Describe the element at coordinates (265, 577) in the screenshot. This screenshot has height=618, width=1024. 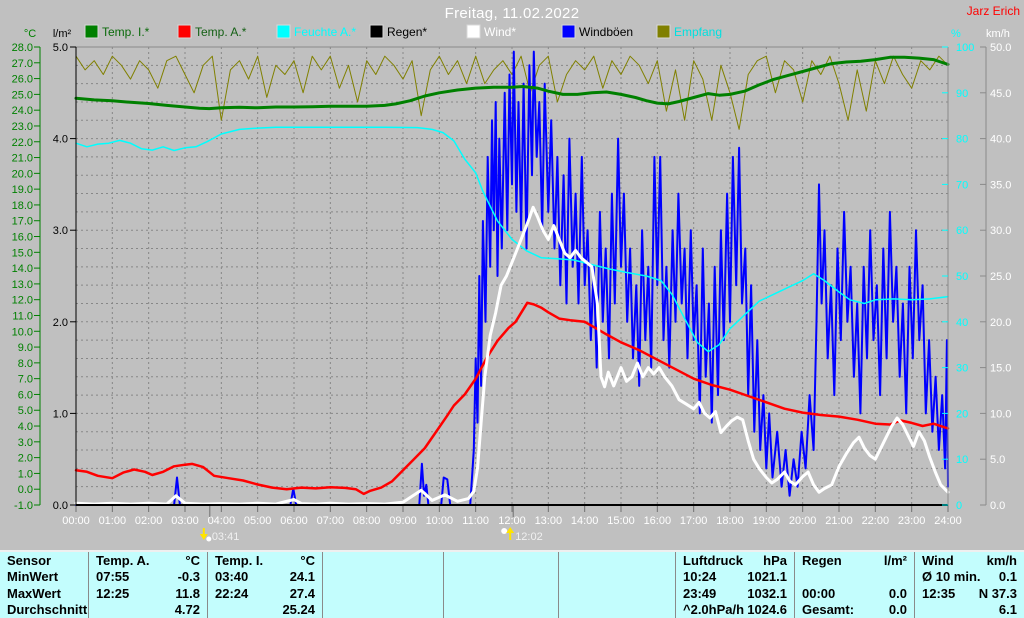
I see `table-data-row: 03:40 24.1` at that location.